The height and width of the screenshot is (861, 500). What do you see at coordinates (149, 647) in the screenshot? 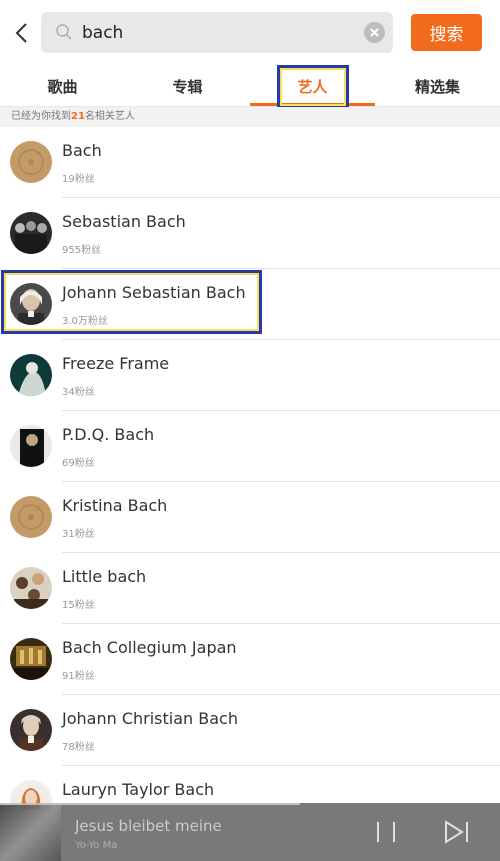
I see `artist-name: Bach Collegium Japan` at bounding box center [149, 647].